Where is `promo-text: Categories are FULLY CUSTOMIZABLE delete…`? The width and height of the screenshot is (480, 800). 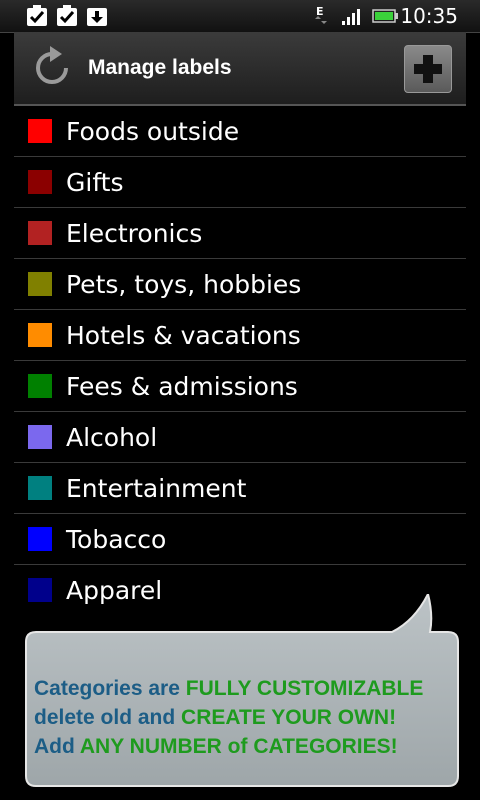
promo-text: Categories are FULLY CUSTOMIZABLE delete… is located at coordinates (229, 717).